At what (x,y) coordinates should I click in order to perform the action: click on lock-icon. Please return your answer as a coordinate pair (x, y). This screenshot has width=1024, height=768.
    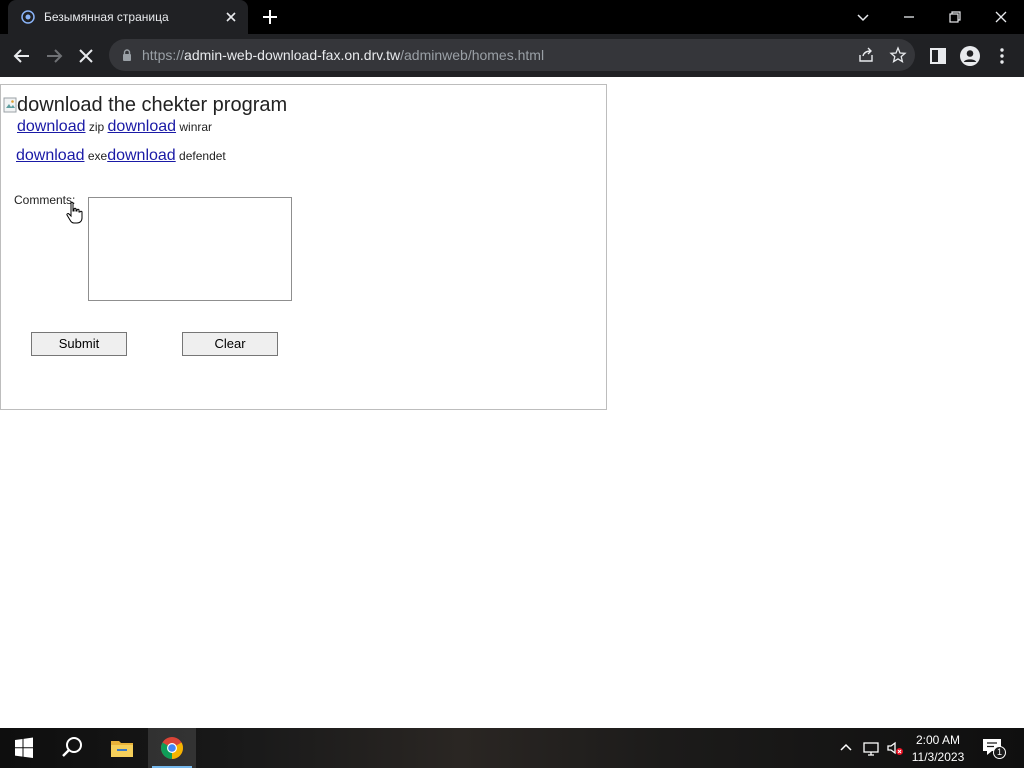
    Looking at the image, I should click on (127, 55).